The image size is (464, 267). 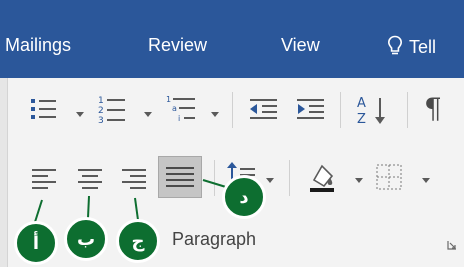 What do you see at coordinates (138, 241) in the screenshot?
I see `callout-badge-c: ج` at bounding box center [138, 241].